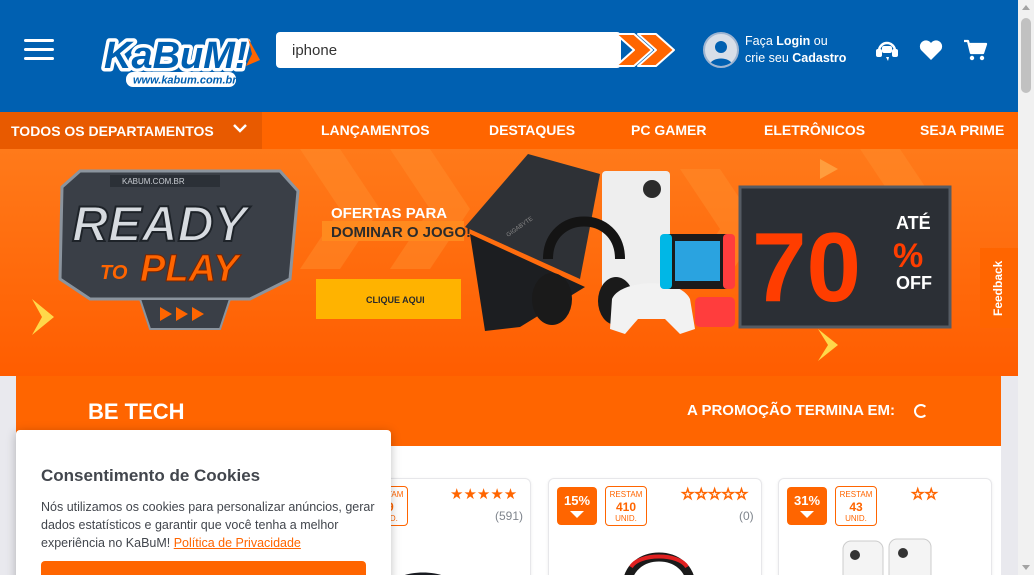 The width and height of the screenshot is (1034, 575). What do you see at coordinates (484, 494) in the screenshot?
I see `rating-stars: ★★★★★` at bounding box center [484, 494].